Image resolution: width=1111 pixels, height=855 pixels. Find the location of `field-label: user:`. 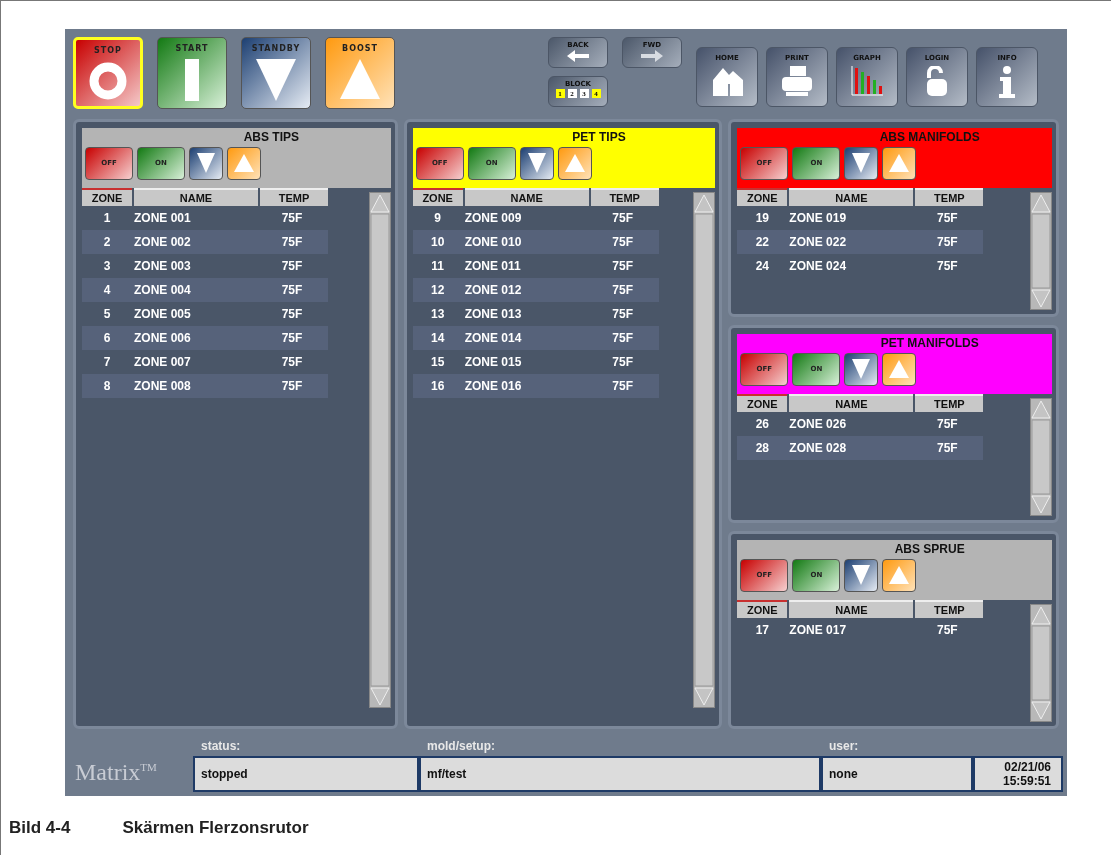

field-label: user: is located at coordinates (844, 747).